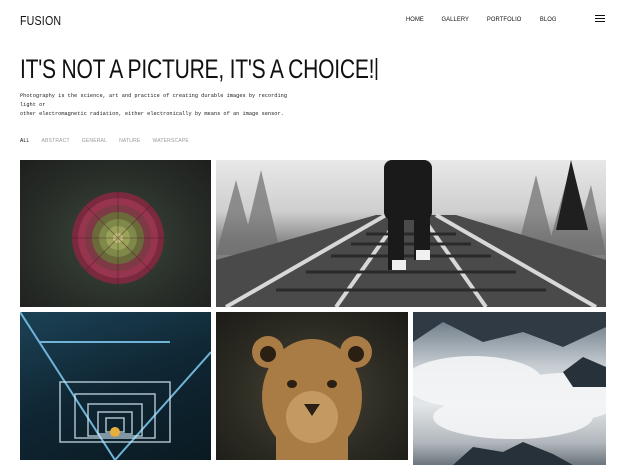 The height and width of the screenshot is (465, 625). I want to click on filter-general: GENERAL, so click(94, 141).